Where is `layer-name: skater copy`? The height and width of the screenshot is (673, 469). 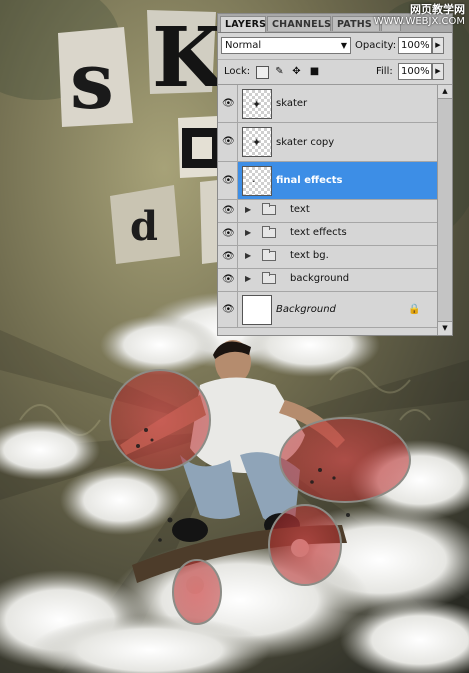 layer-name: skater copy is located at coordinates (305, 142).